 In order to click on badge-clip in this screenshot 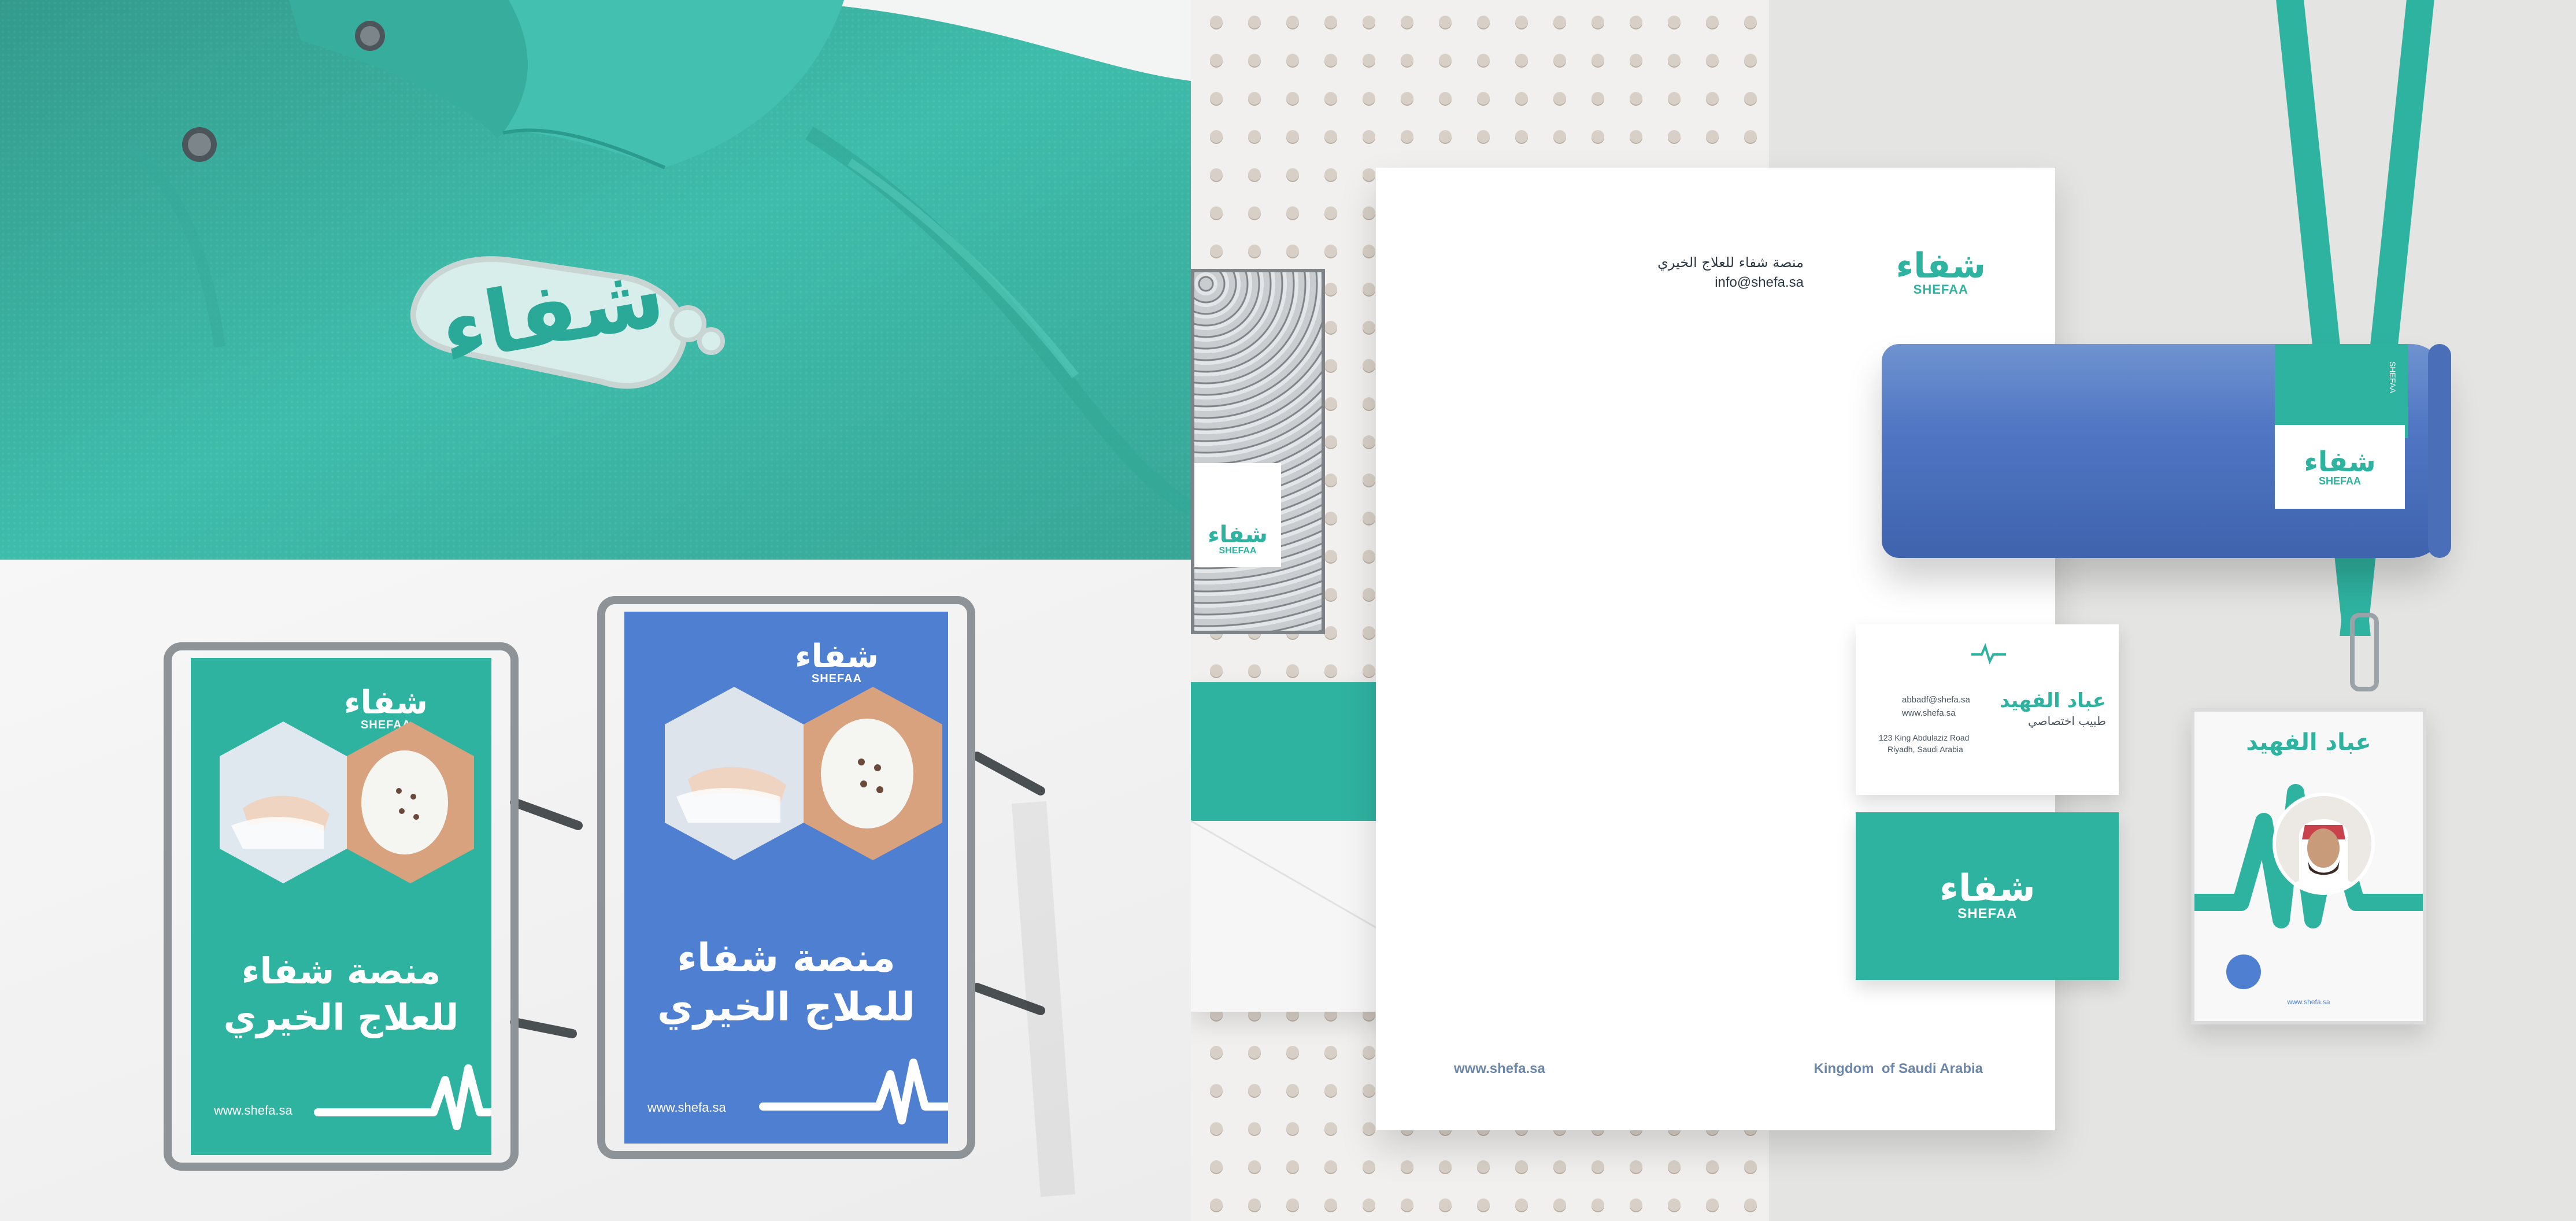, I will do `click(2364, 652)`.